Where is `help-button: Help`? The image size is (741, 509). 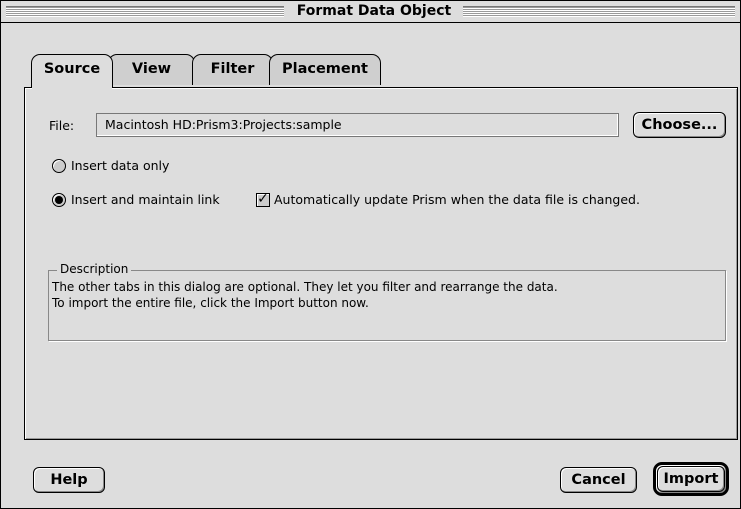 help-button: Help is located at coordinates (69, 480).